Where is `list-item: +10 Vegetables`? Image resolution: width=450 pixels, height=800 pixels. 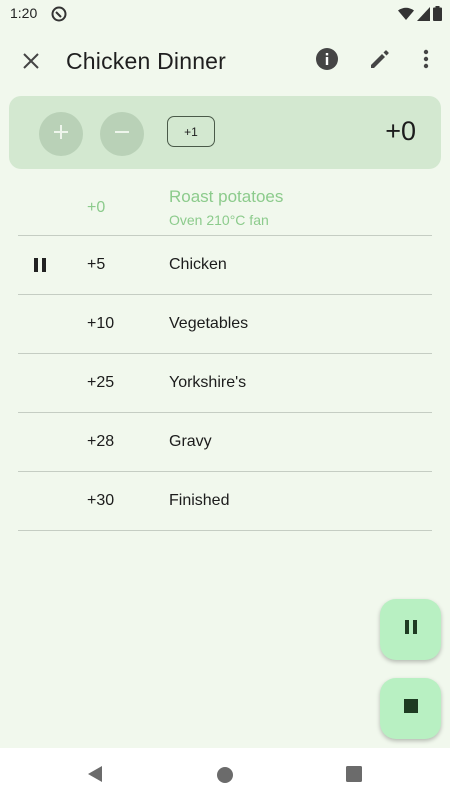
list-item: +10 Vegetables is located at coordinates (225, 324).